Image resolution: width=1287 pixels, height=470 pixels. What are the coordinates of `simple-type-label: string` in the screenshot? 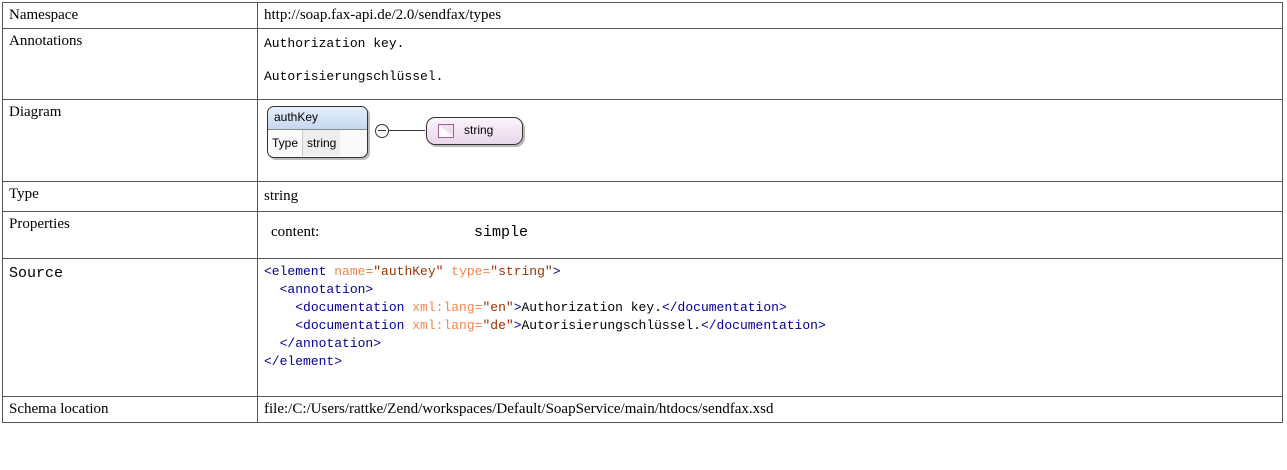 It's located at (479, 130).